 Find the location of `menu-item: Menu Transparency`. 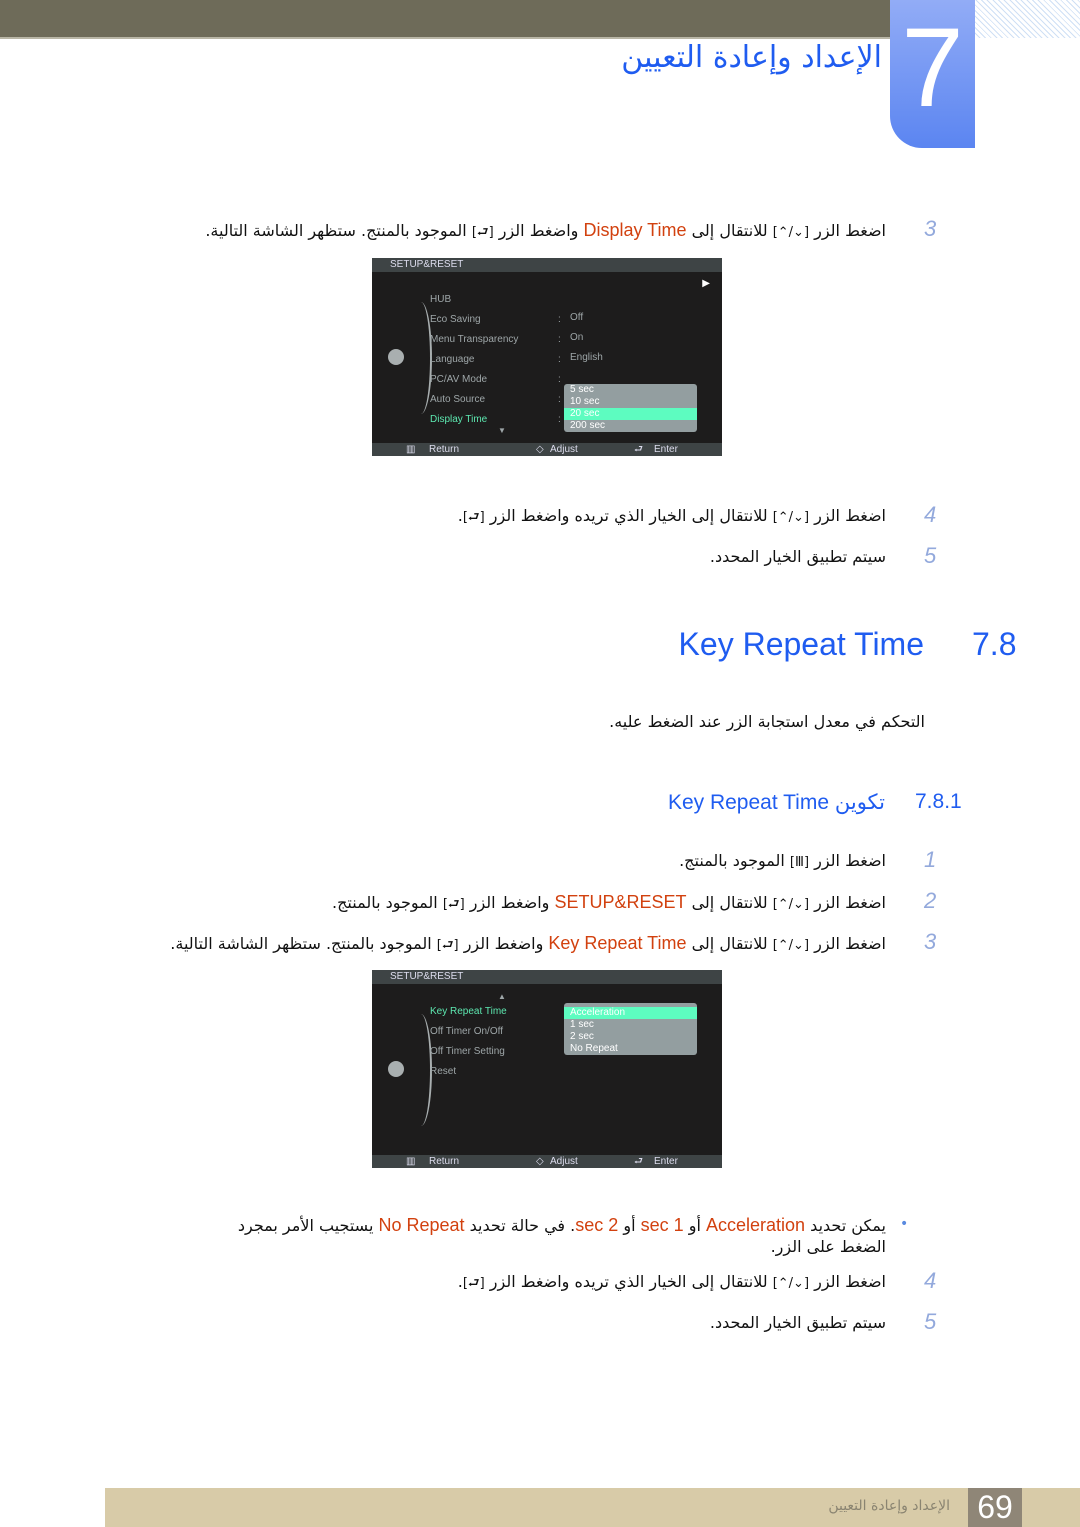

menu-item: Menu Transparency is located at coordinates (474, 339).